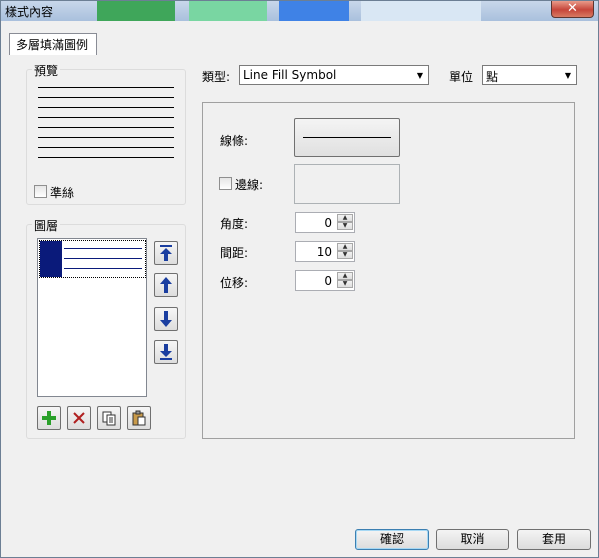 The height and width of the screenshot is (558, 599). I want to click on move-to-bottom-button, so click(166, 352).